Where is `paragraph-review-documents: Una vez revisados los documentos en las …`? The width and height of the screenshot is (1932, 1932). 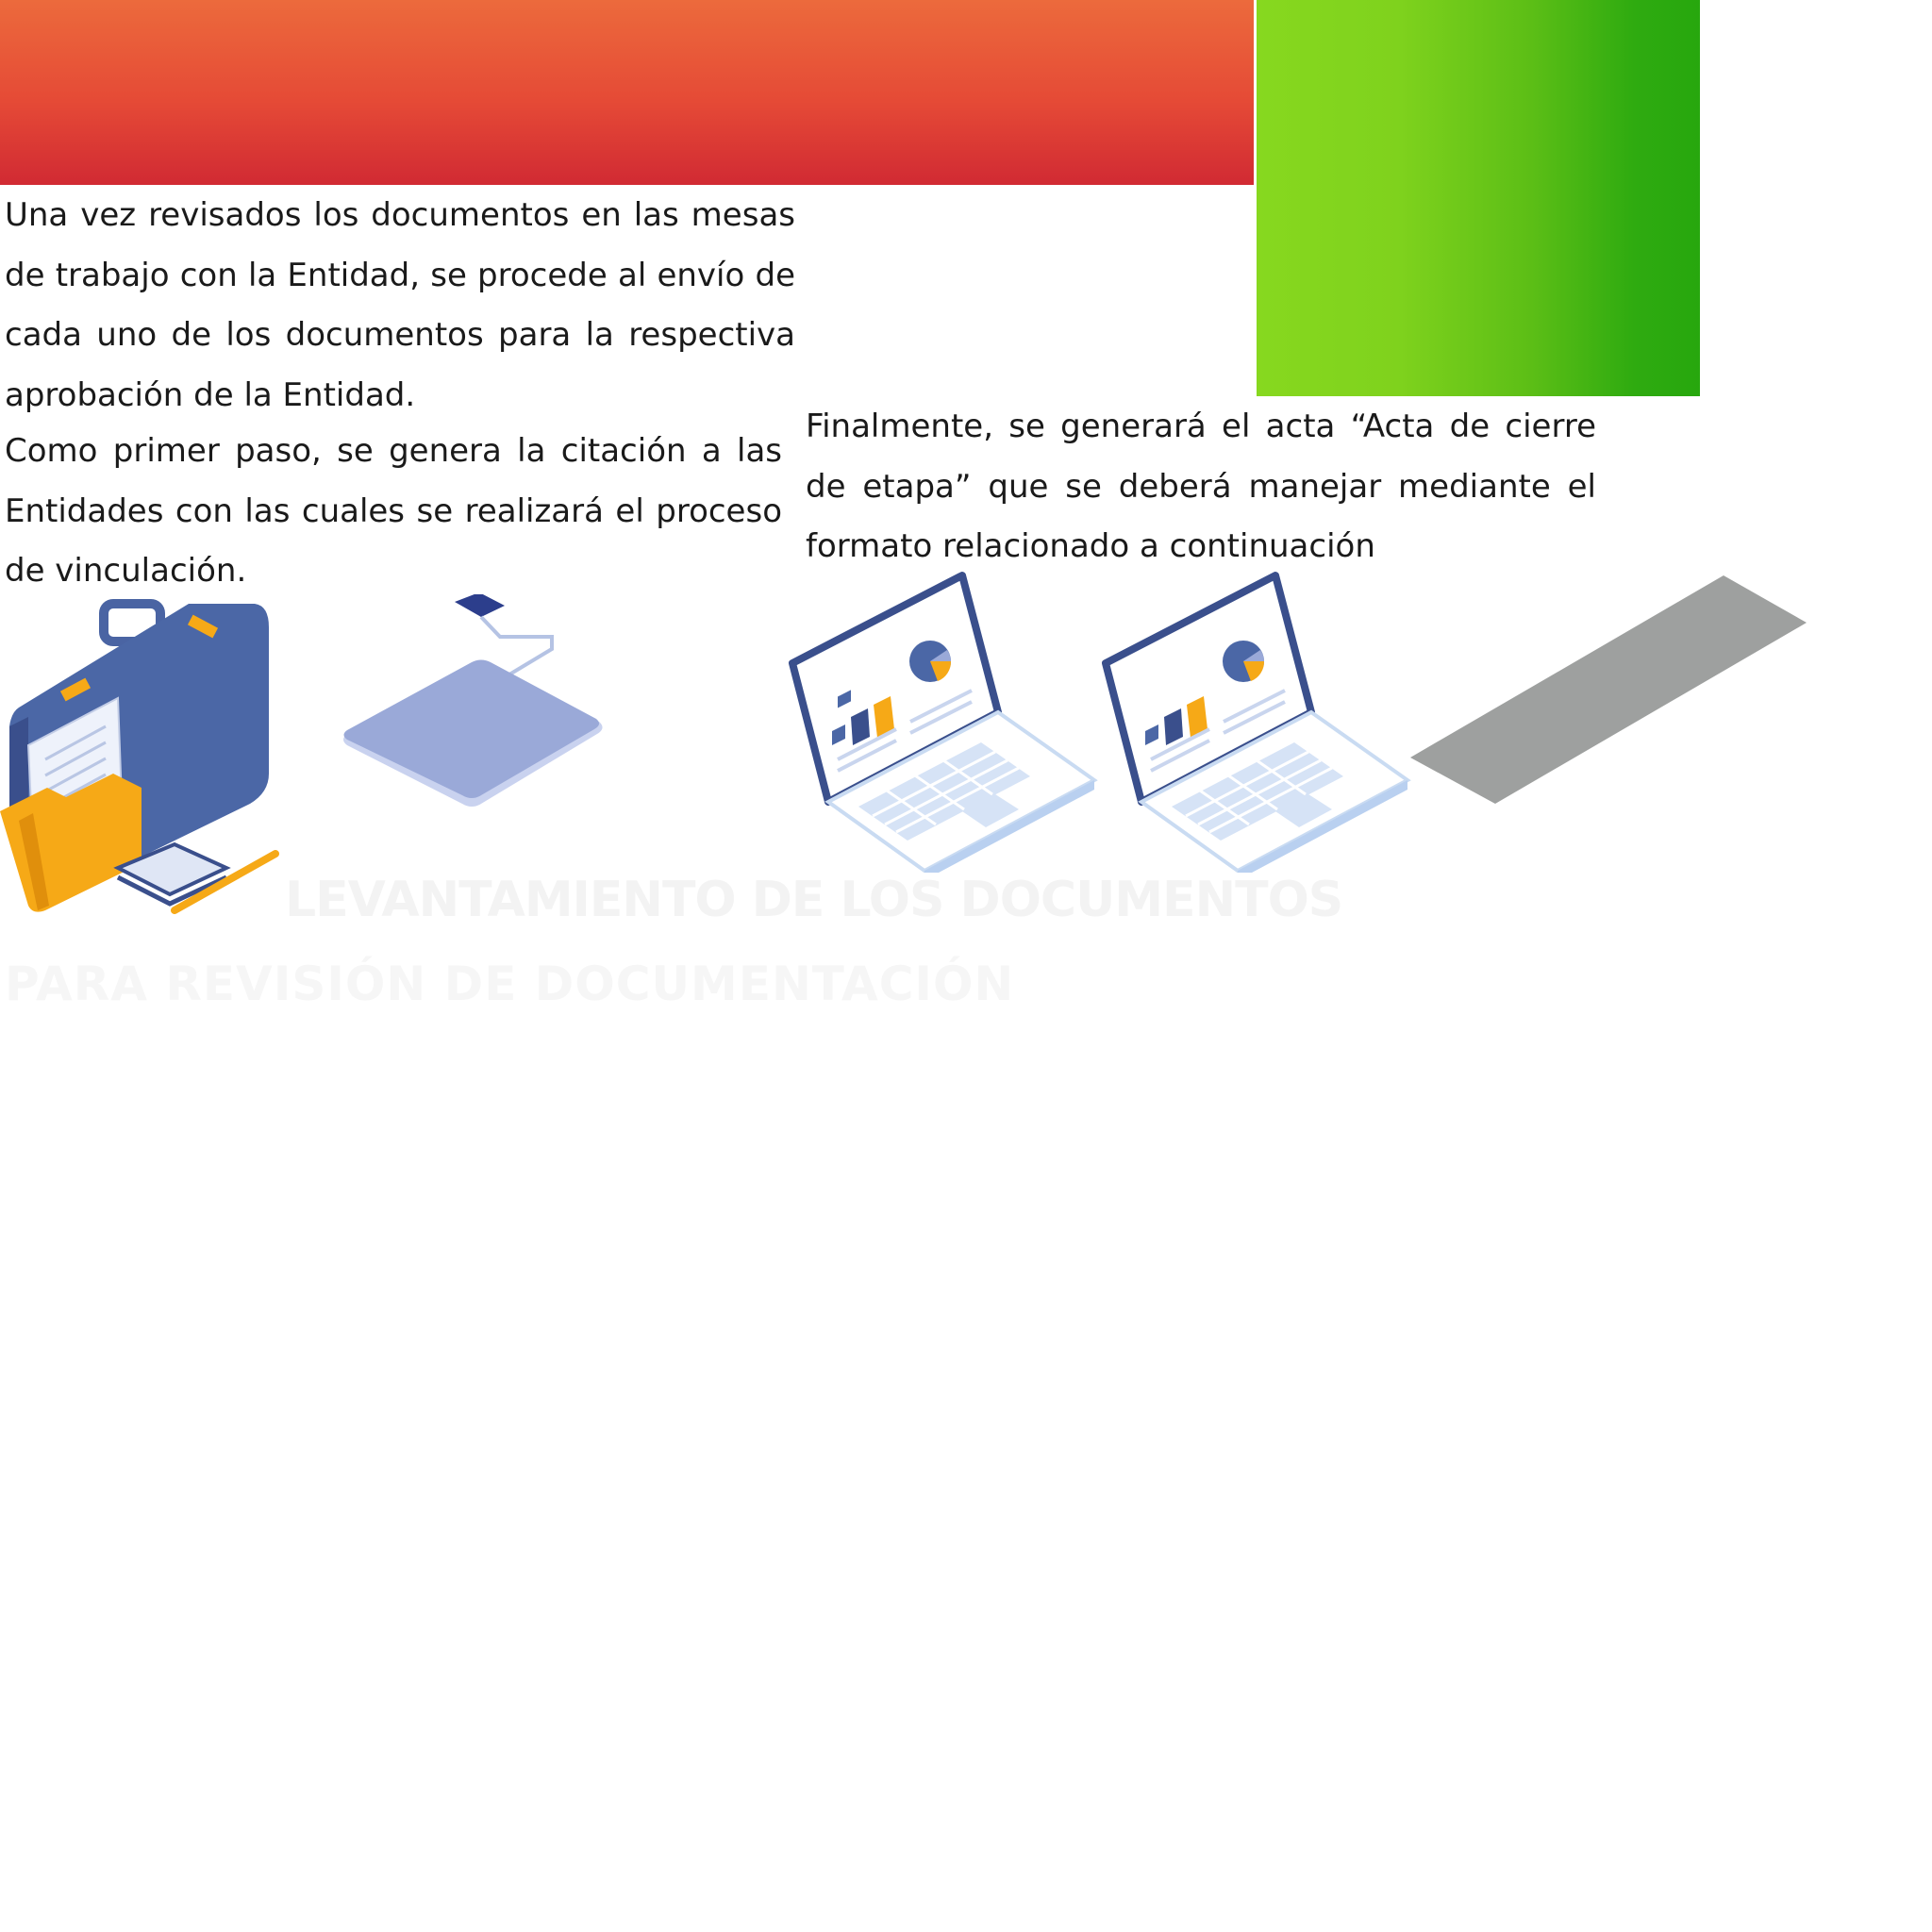
paragraph-review-documents: Una vez revisados los documentos en las … is located at coordinates (400, 305).